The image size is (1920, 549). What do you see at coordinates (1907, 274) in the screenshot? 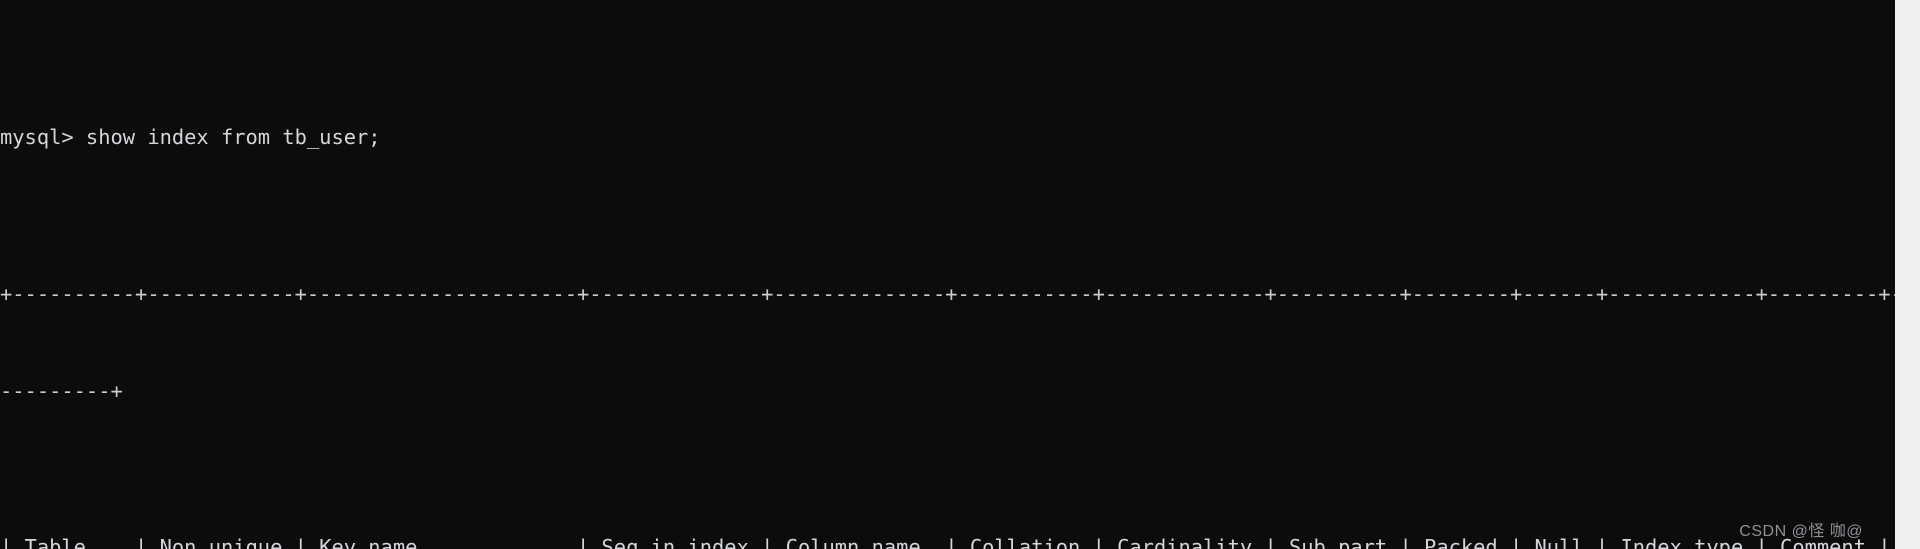
I see `page-right-gutter` at bounding box center [1907, 274].